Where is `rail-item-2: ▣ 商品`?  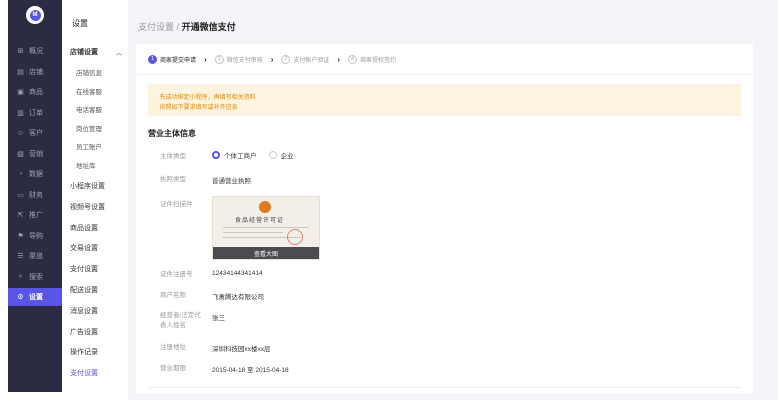
rail-item-2: ▣ 商品 is located at coordinates (35, 92).